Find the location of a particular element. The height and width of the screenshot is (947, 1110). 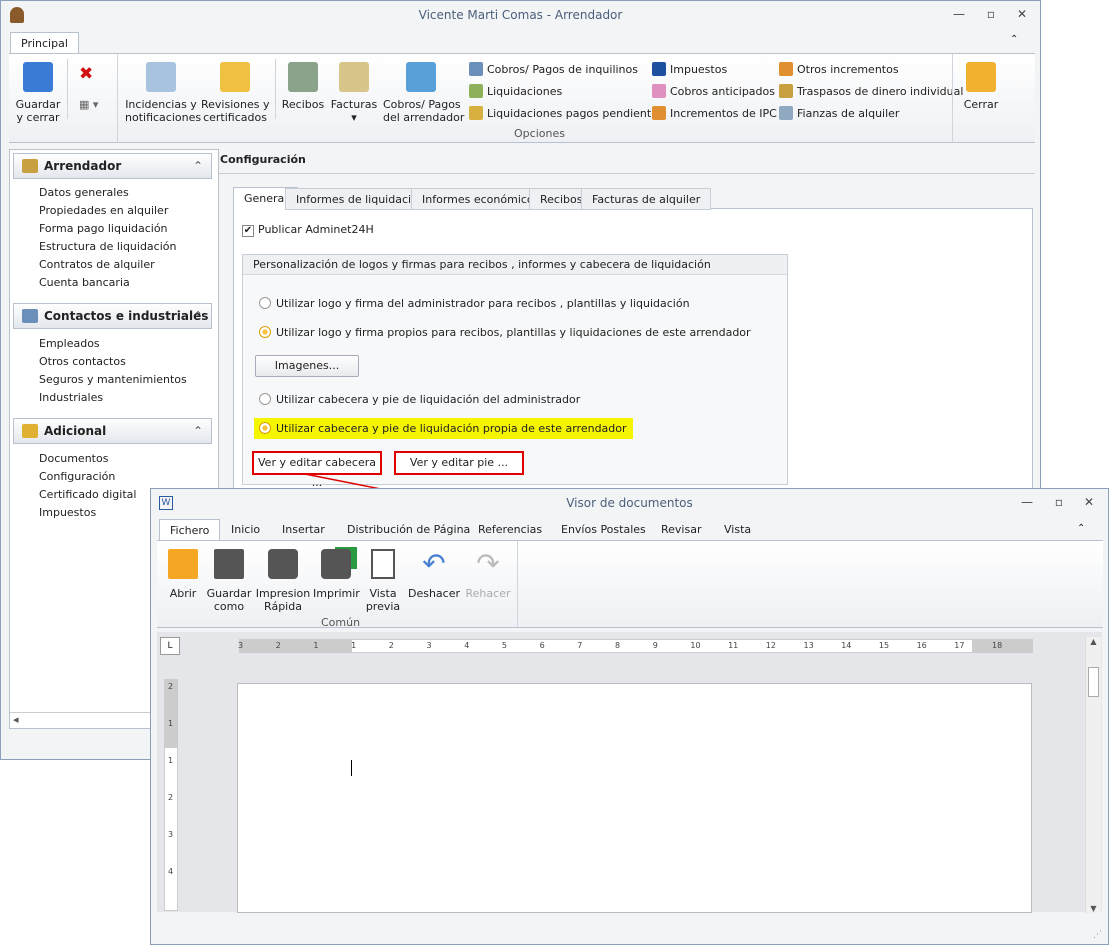

preview-icon is located at coordinates (383, 564).